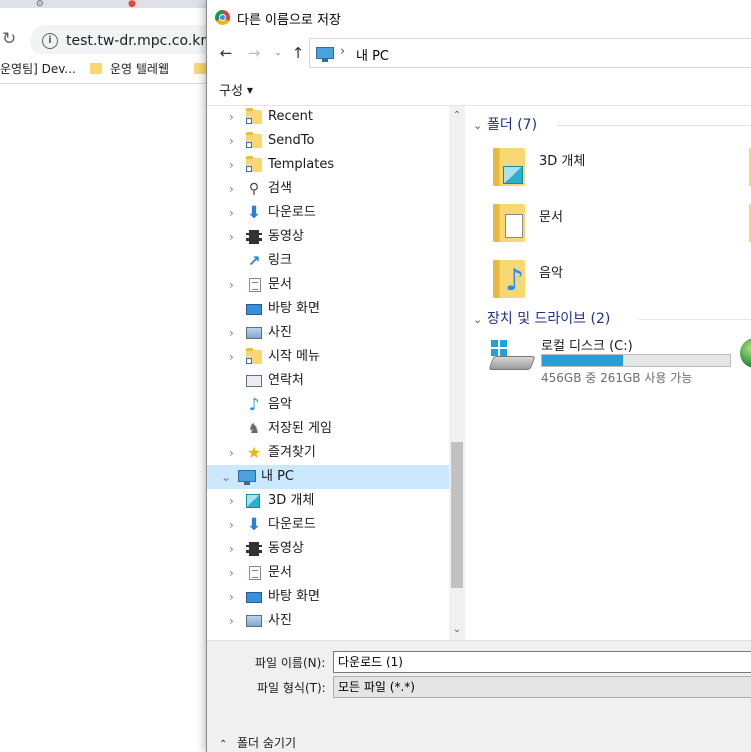 The image size is (751, 752). What do you see at coordinates (457, 373) in the screenshot?
I see `navigation-pane-scrollbar: ⌃ ⌄` at bounding box center [457, 373].